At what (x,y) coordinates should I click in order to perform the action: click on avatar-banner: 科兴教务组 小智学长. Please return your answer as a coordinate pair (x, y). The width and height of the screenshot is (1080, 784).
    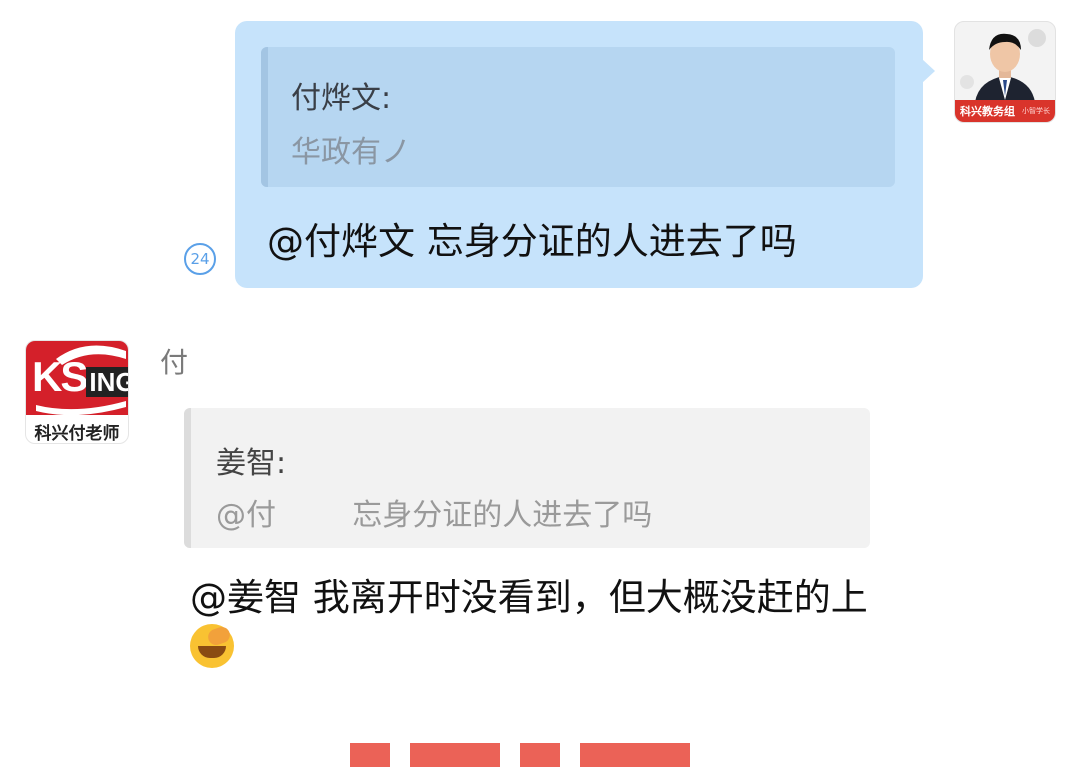
    Looking at the image, I should click on (1005, 111).